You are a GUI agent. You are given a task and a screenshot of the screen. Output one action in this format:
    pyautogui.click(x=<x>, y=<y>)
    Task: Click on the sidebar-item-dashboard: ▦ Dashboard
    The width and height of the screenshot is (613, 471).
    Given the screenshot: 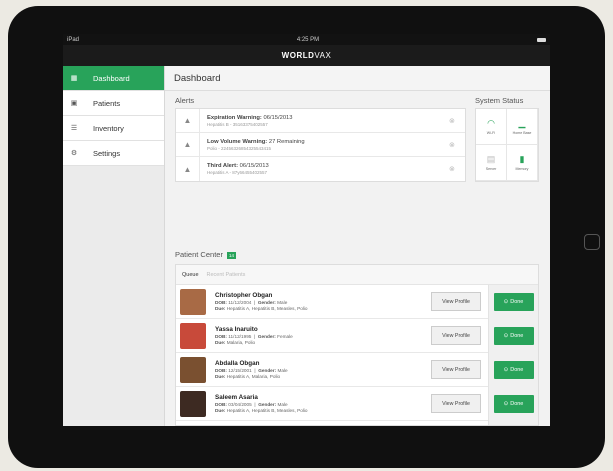 What is the action you would take?
    pyautogui.click(x=113, y=78)
    